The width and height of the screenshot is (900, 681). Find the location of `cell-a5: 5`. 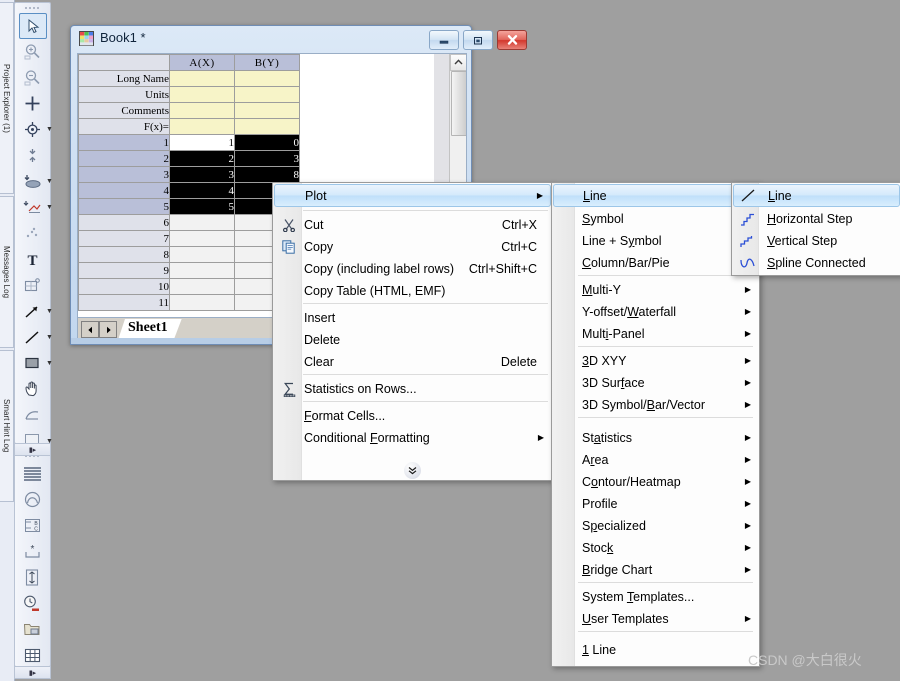

cell-a5: 5 is located at coordinates (202, 206).